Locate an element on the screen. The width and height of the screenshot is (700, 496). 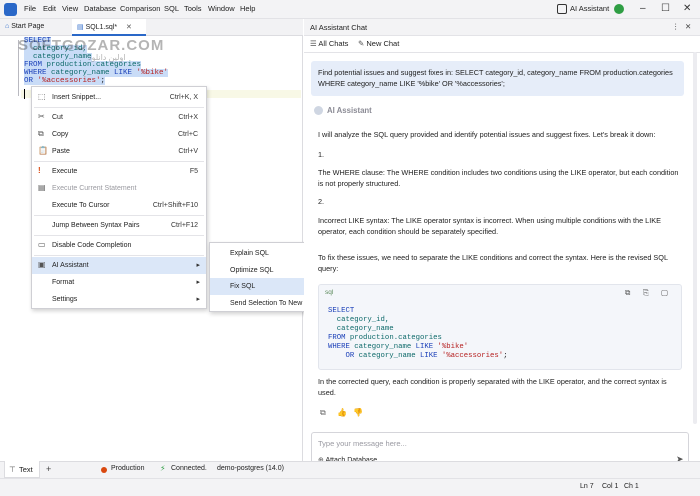
context-menu-item-cut: ✂ Cut Ctrl+X is located at coordinates (119, 117).